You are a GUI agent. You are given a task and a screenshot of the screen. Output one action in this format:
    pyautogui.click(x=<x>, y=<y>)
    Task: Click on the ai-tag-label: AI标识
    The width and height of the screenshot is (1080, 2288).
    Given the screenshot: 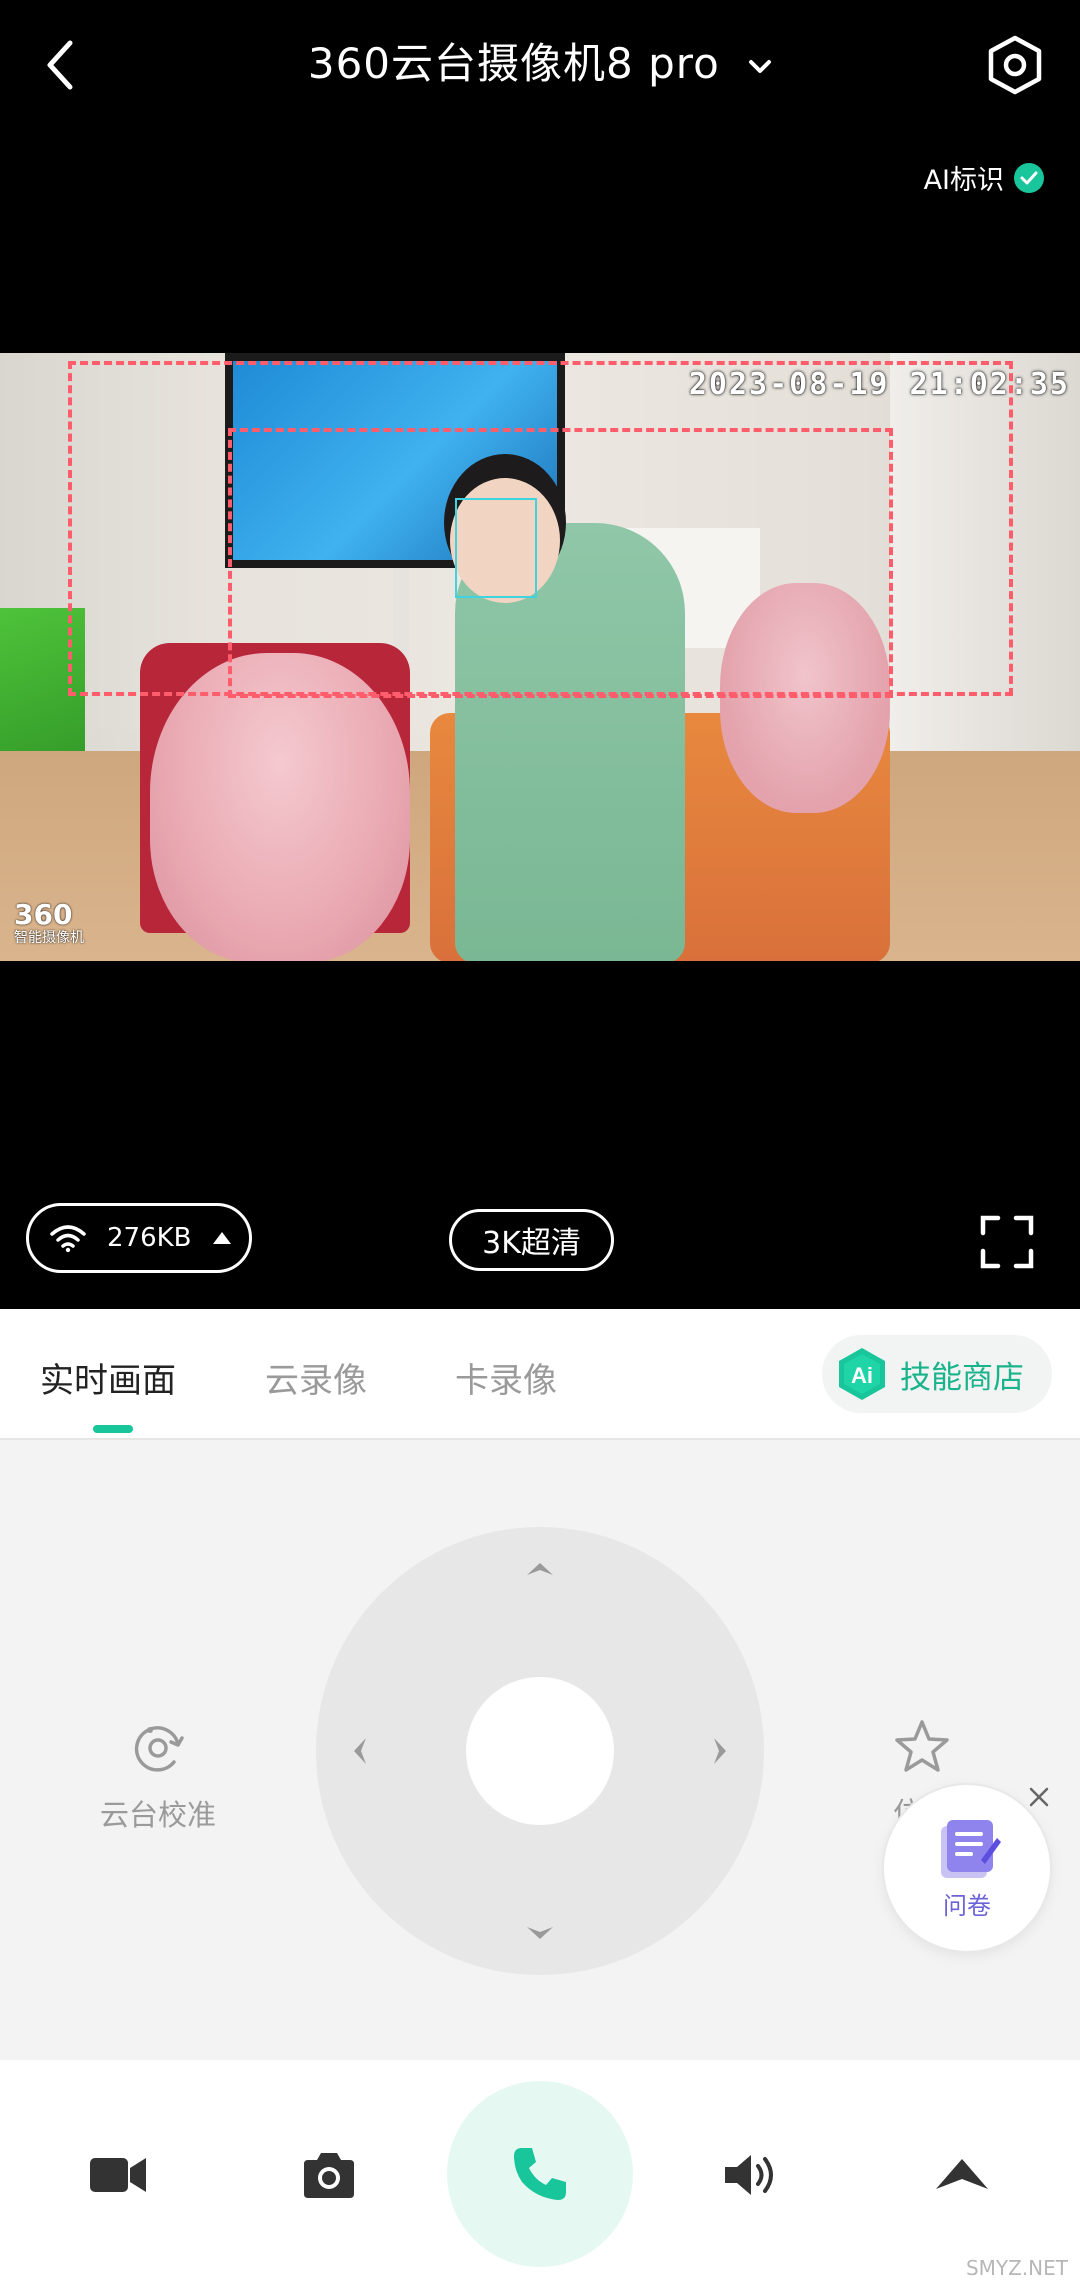 What is the action you would take?
    pyautogui.click(x=963, y=180)
    